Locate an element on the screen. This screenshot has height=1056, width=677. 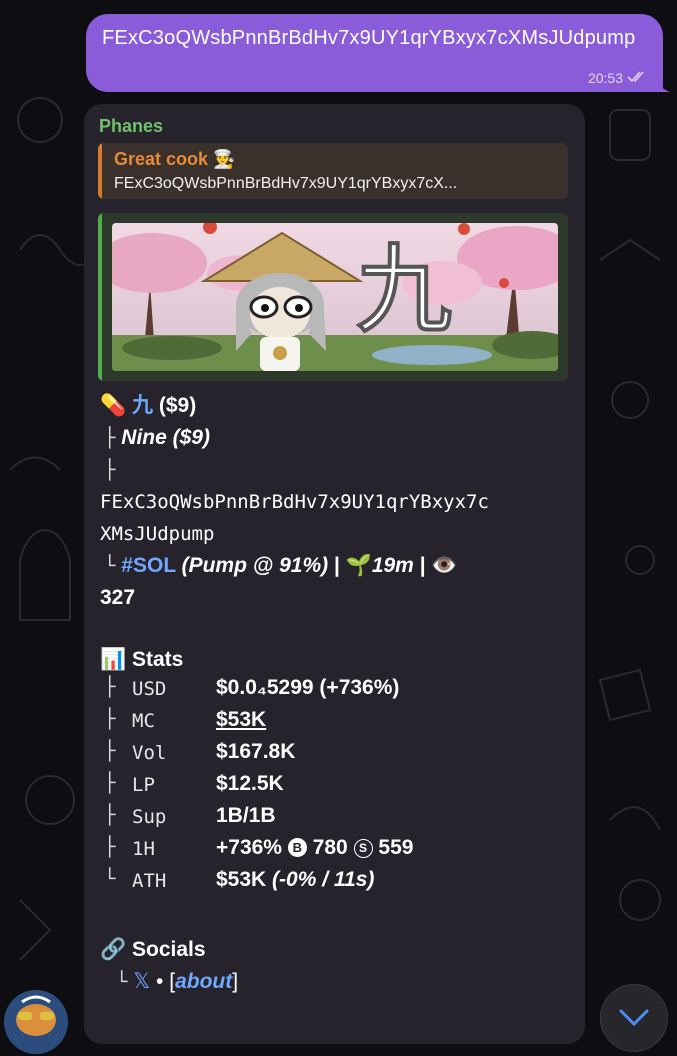
reply-author: Great cook 👨‍🍳 is located at coordinates (175, 159).